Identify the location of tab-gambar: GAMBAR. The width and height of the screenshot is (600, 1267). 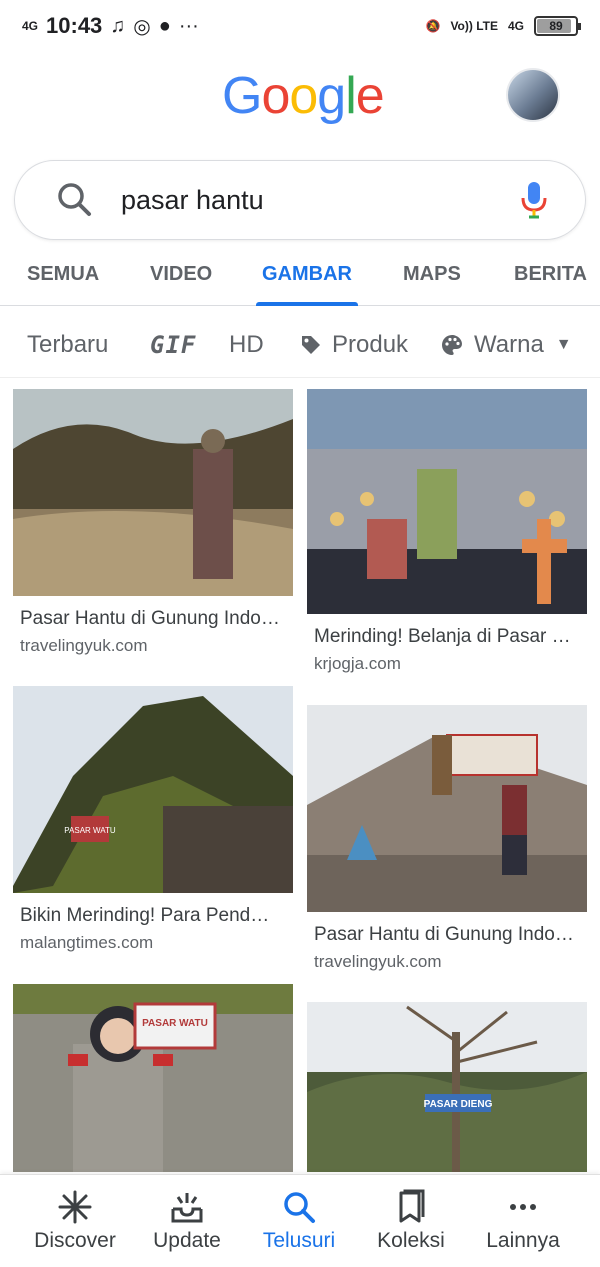
(307, 278).